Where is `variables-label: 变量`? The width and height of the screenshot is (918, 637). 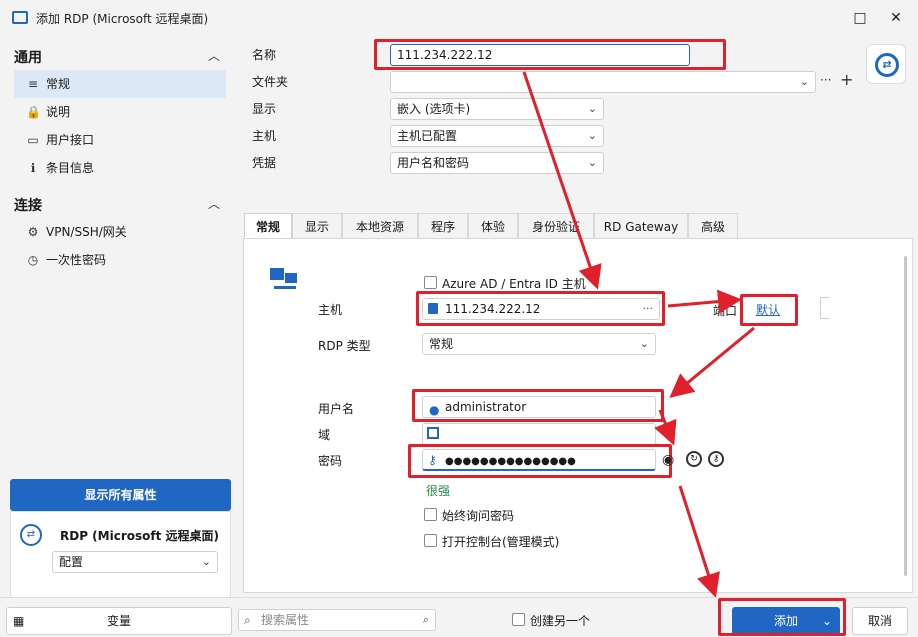 variables-label: 变量 is located at coordinates (118, 621).